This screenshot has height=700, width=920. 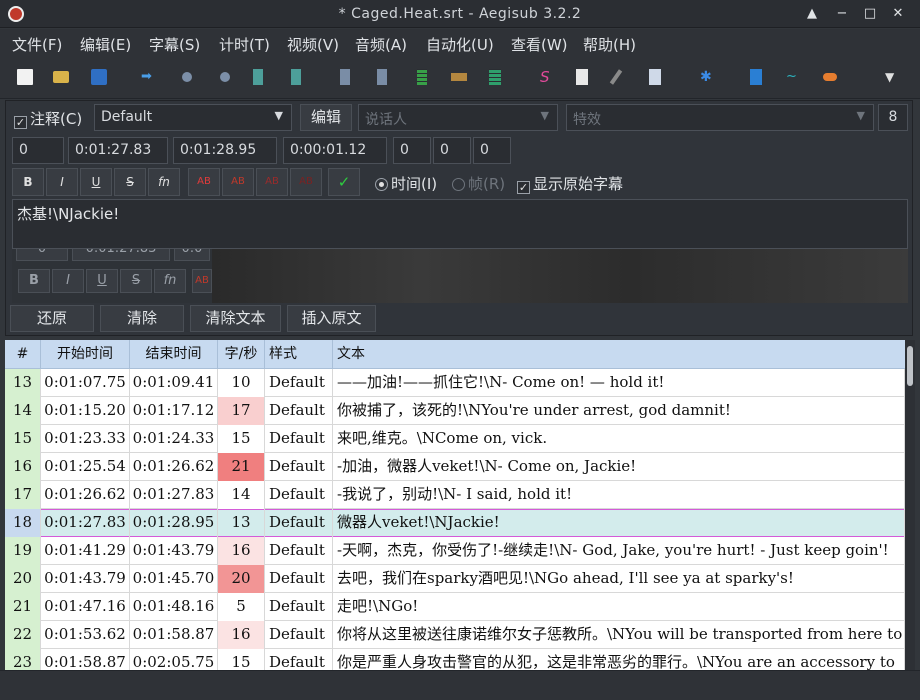 What do you see at coordinates (345, 77) in the screenshot?
I see `video-start-icon` at bounding box center [345, 77].